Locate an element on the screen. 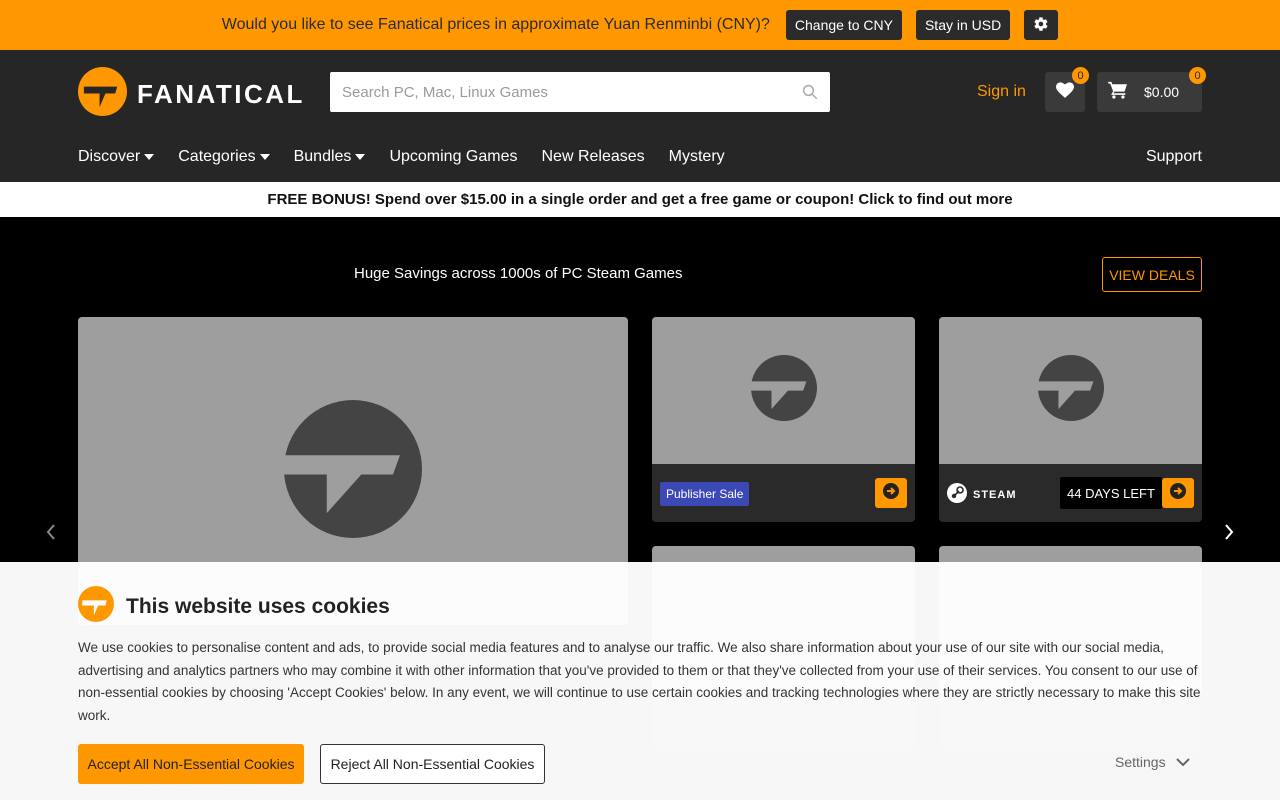 The width and height of the screenshot is (1280, 800). wishlist-button: 0 is located at coordinates (1067, 89).